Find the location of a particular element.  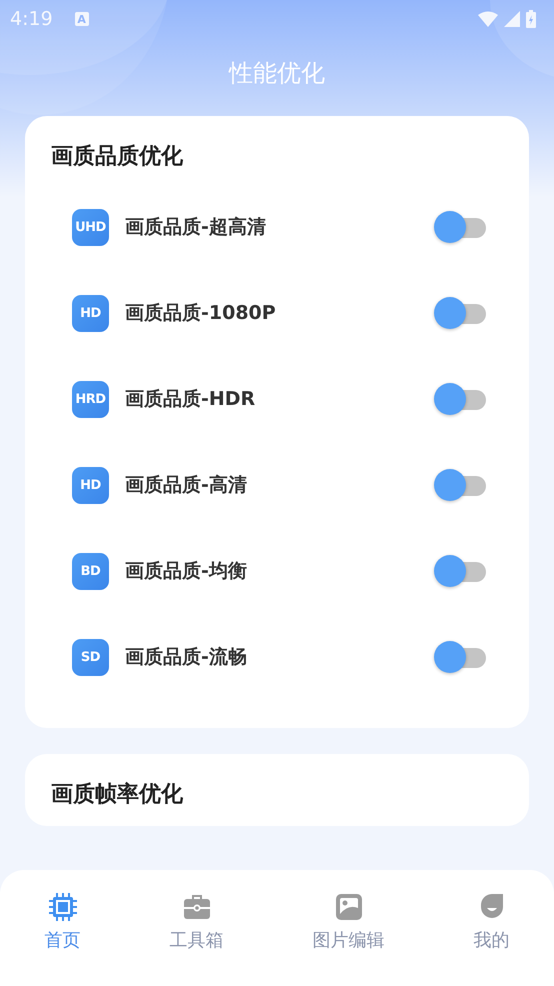

section-title: 画质品质优化 is located at coordinates (117, 157).